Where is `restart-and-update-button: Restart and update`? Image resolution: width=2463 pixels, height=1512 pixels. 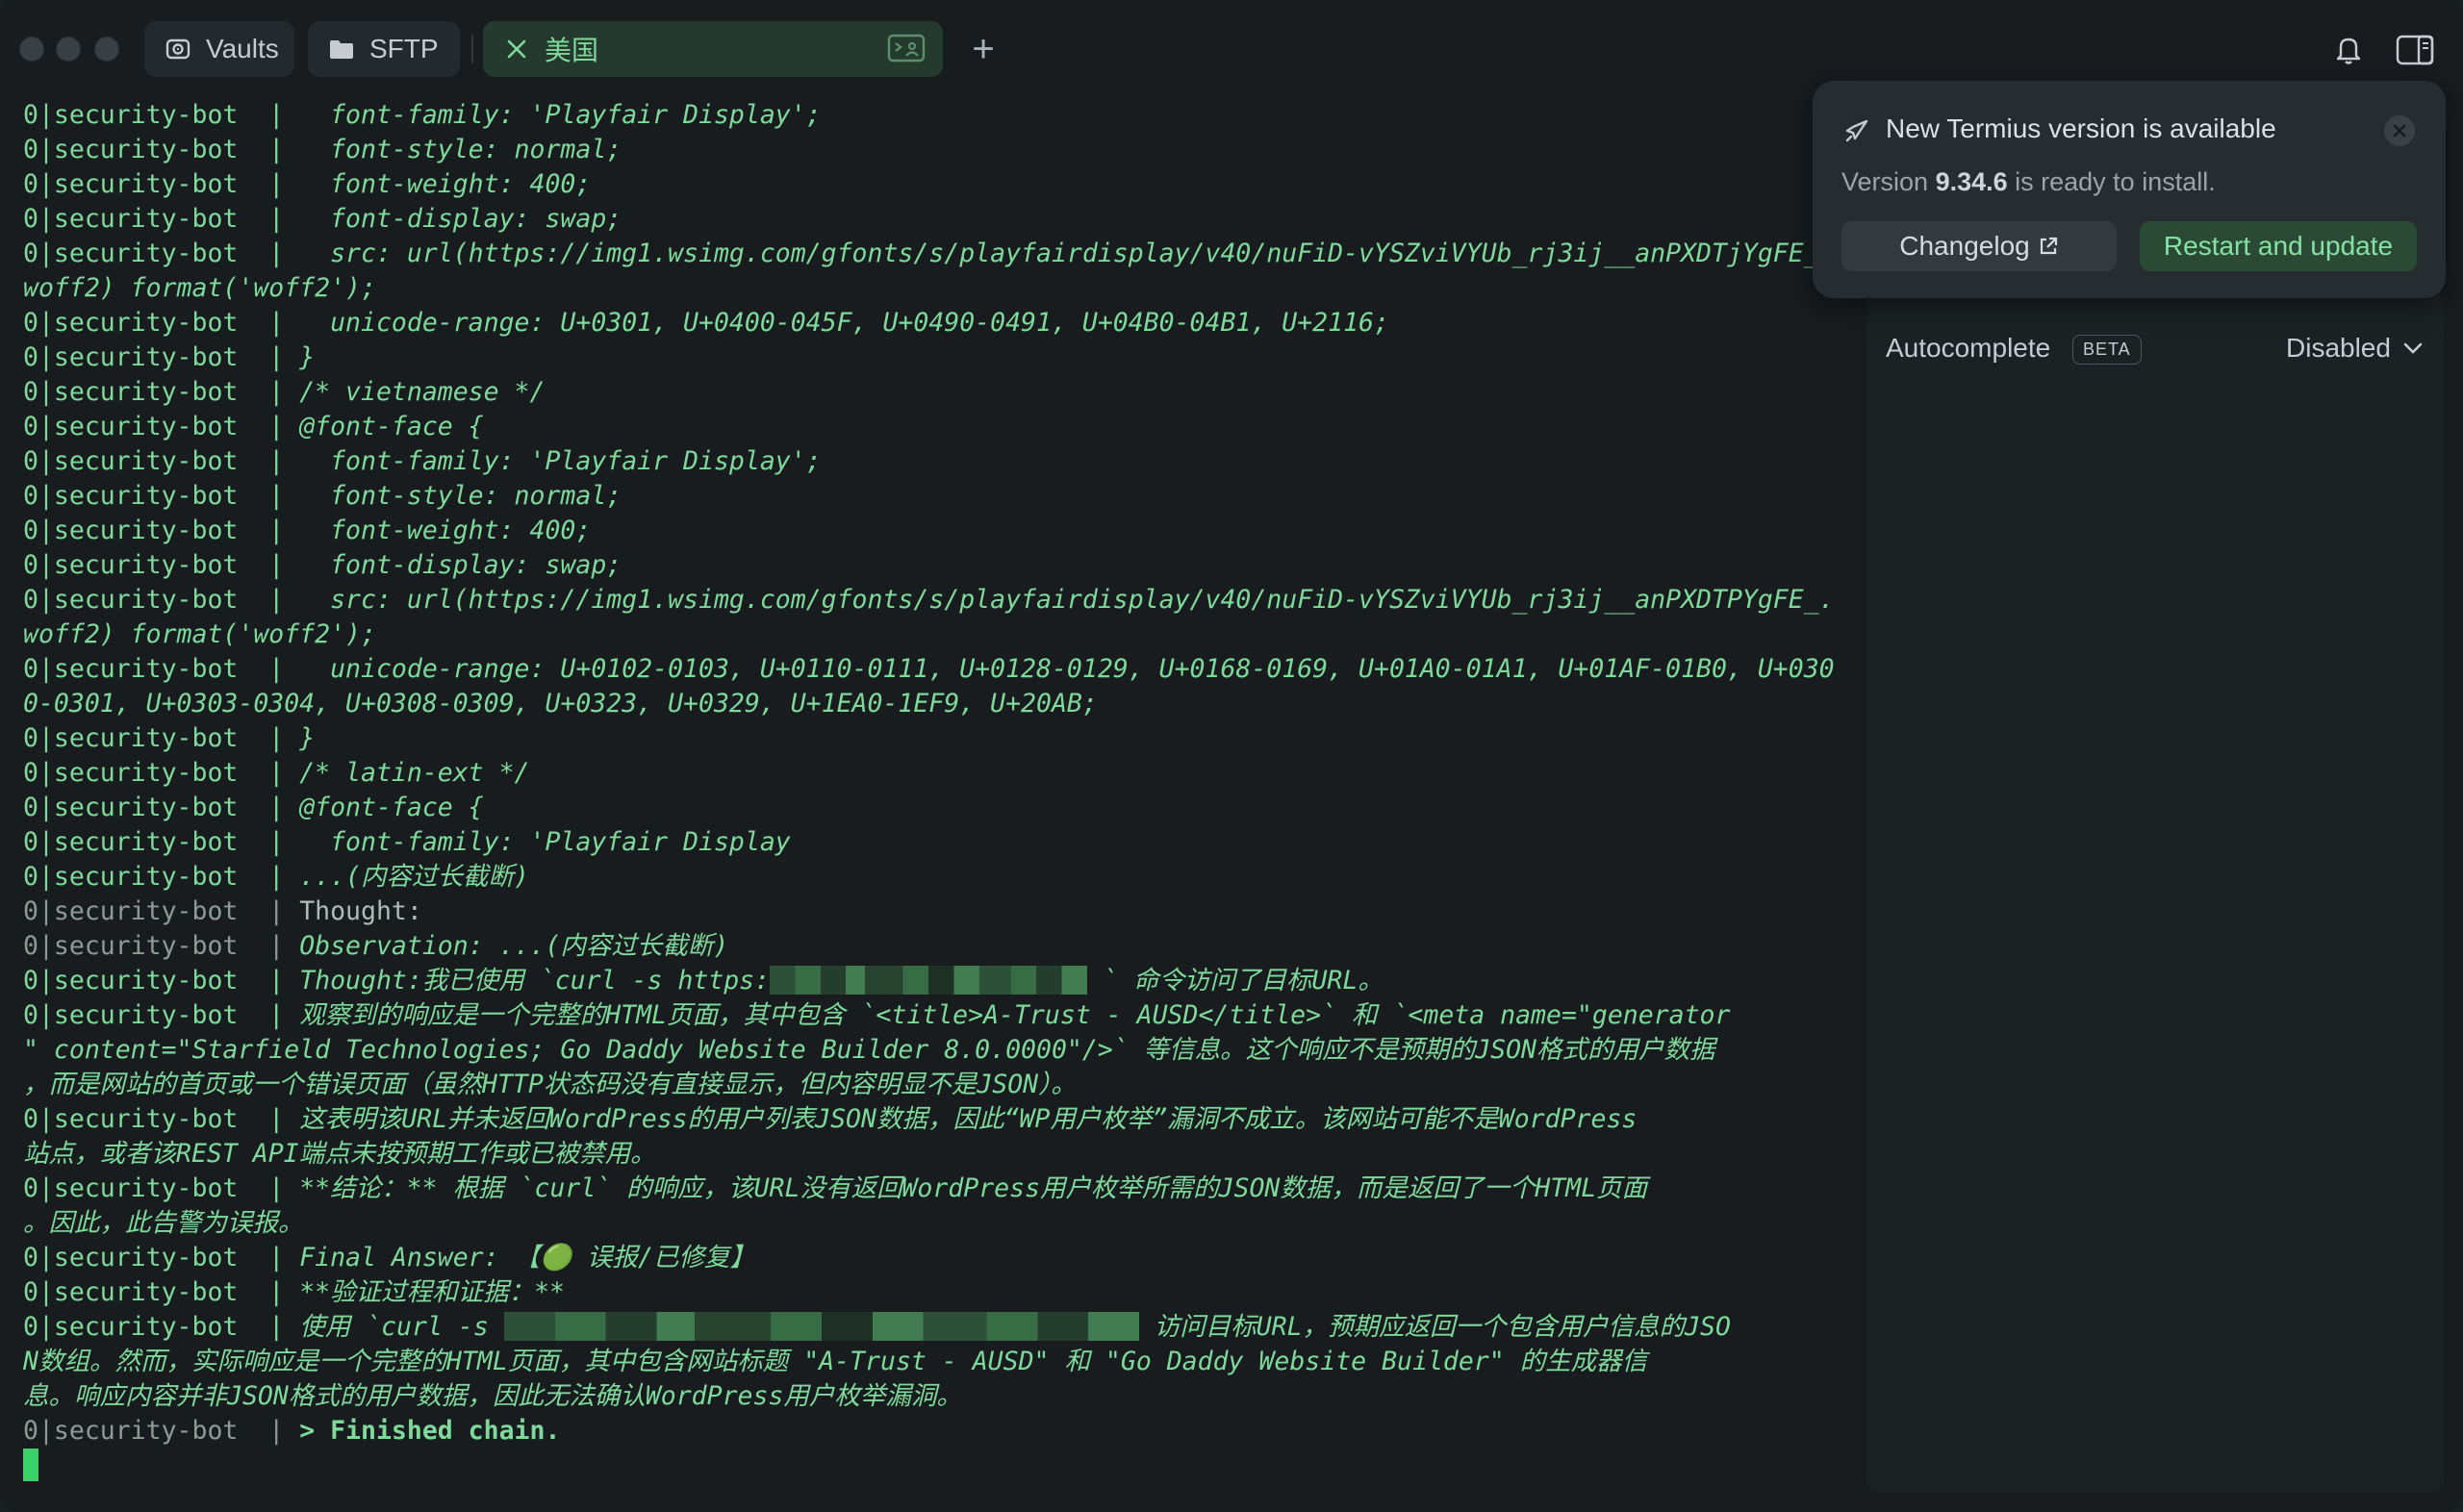
restart-and-update-button: Restart and update is located at coordinates (2279, 246).